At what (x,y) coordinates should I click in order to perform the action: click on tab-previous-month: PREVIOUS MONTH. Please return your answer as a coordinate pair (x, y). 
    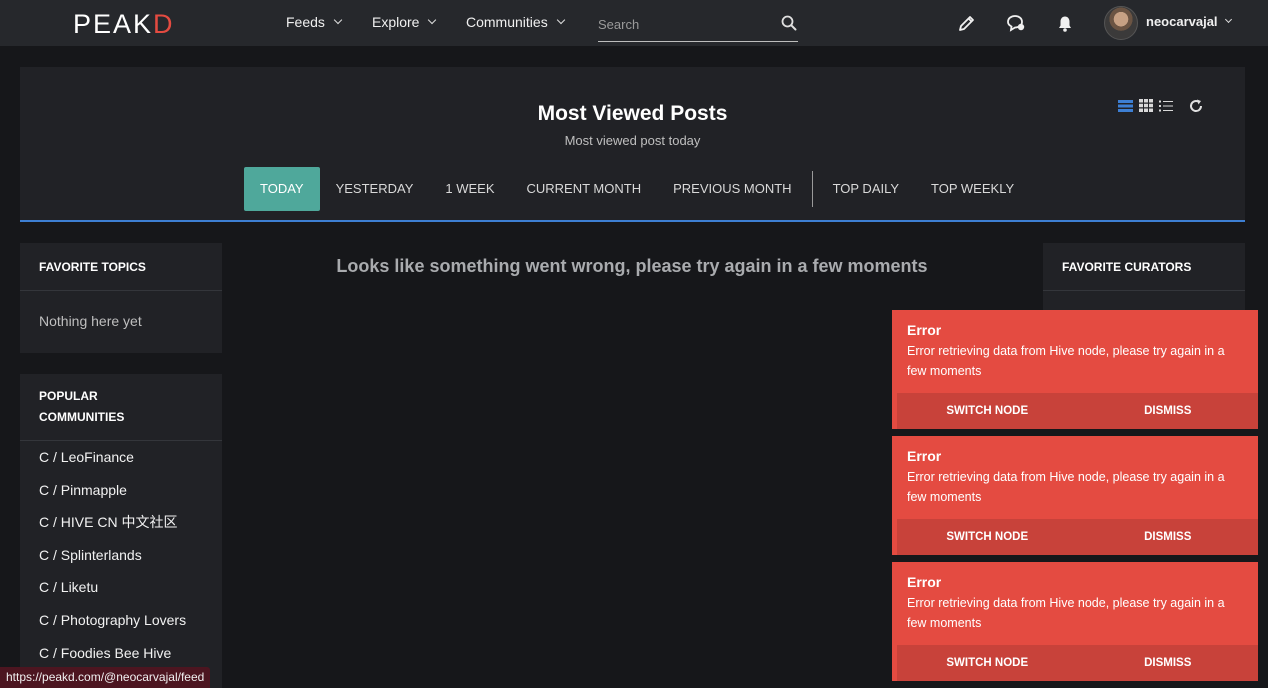
    Looking at the image, I should click on (732, 189).